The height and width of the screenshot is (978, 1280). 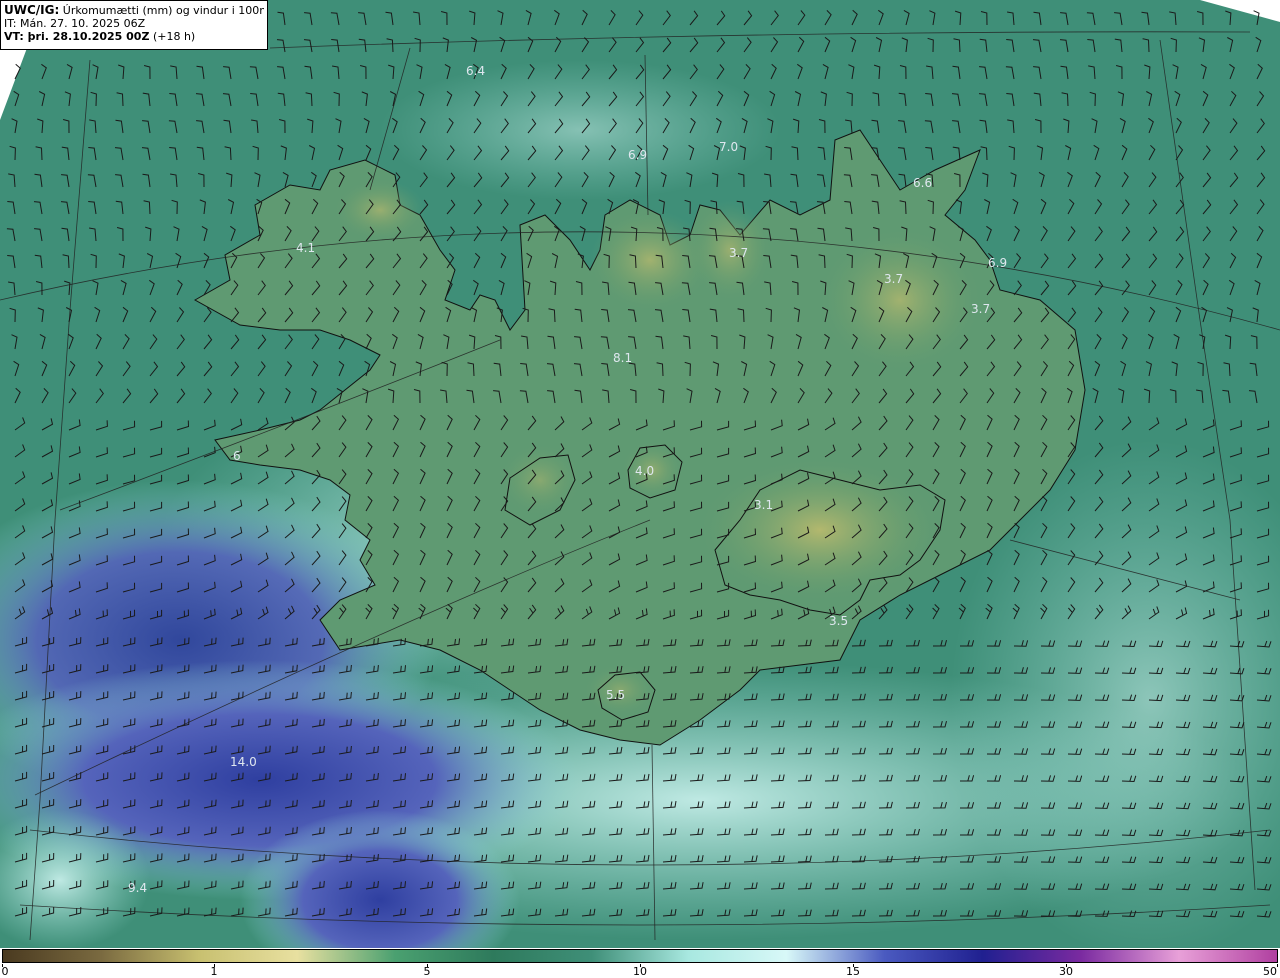 What do you see at coordinates (174, 36) in the screenshot?
I see `lead-time: (+18 h)` at bounding box center [174, 36].